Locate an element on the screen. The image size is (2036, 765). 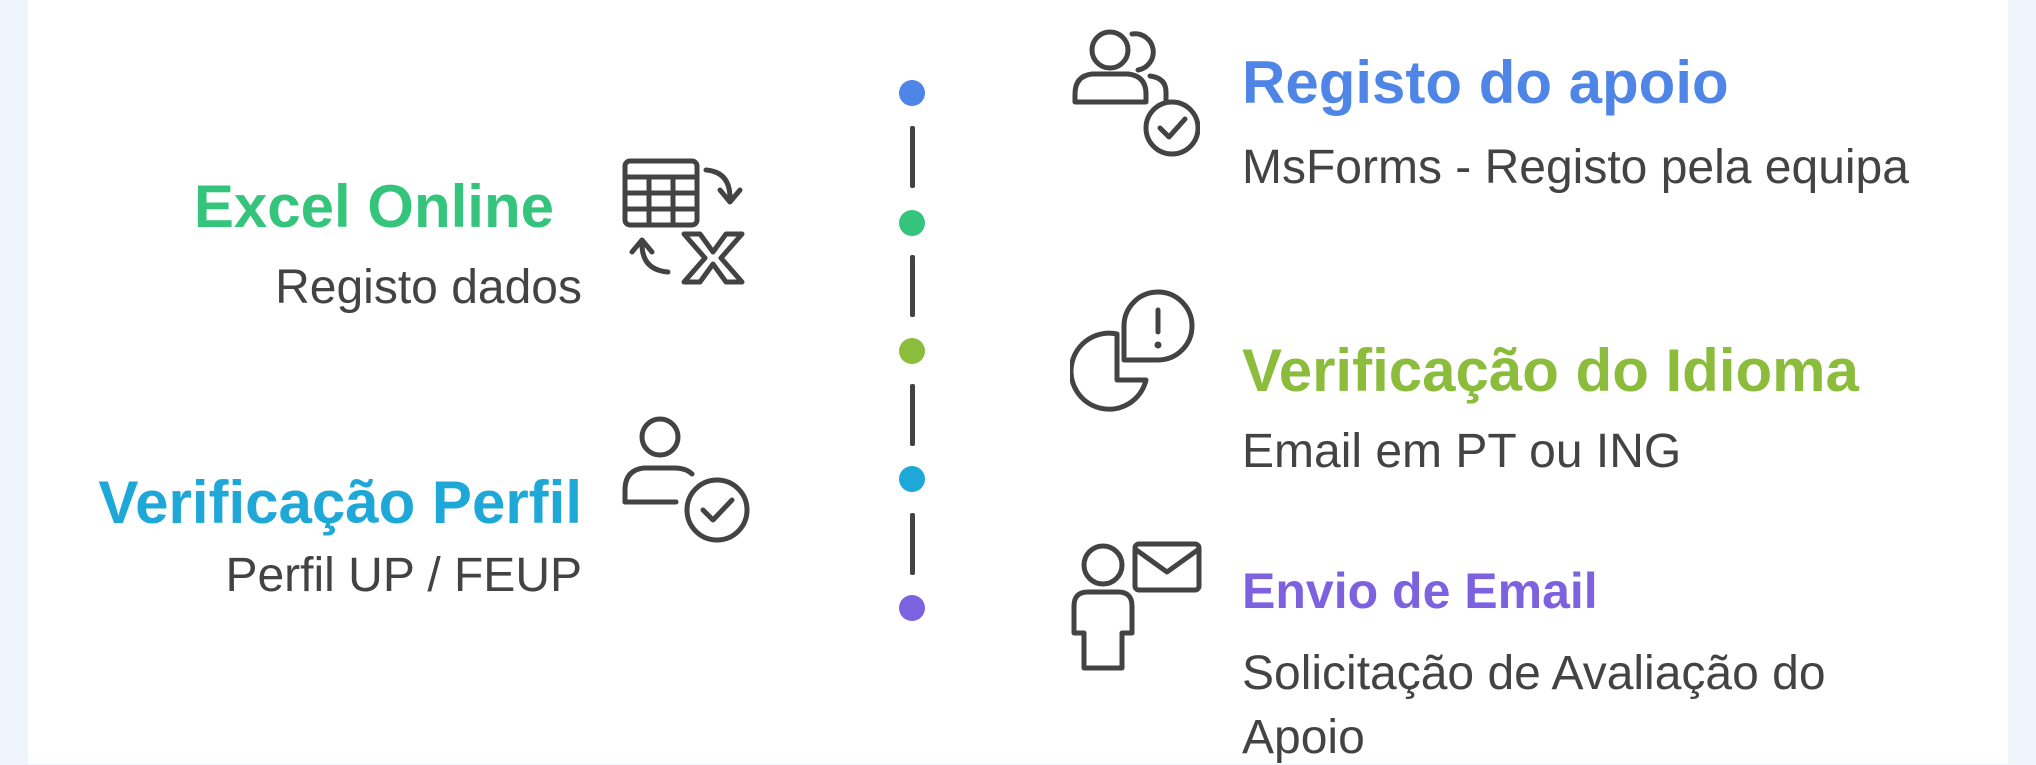
step-description: MsForms - Registo pela equipa is located at coordinates (1575, 167).